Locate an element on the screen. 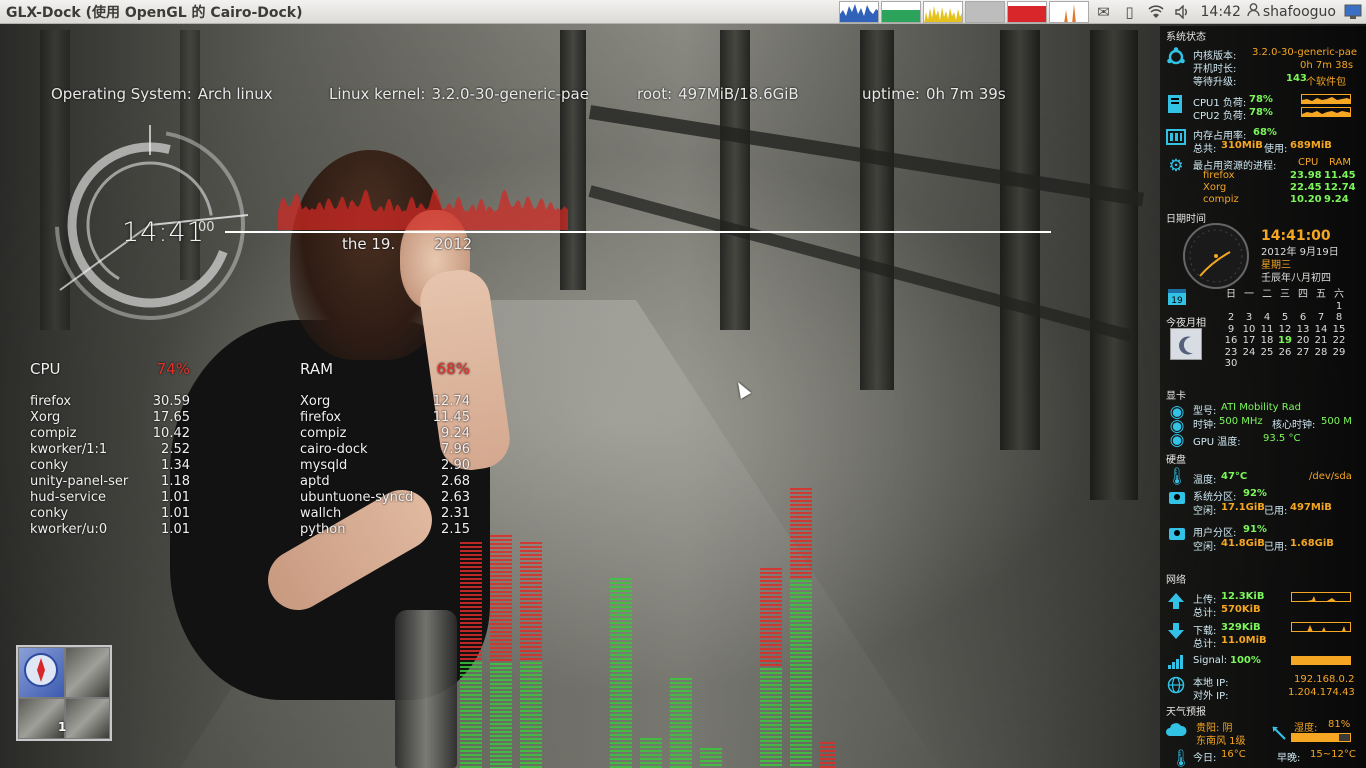 The image size is (1366, 768). range-value: 15~12°C is located at coordinates (1333, 754).